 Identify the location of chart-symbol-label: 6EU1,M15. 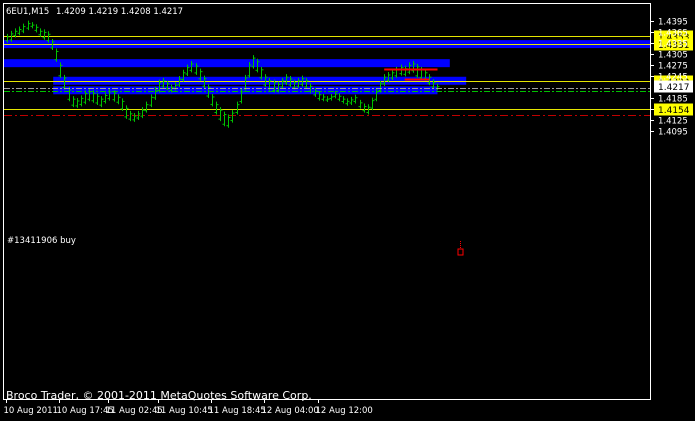
(27, 12).